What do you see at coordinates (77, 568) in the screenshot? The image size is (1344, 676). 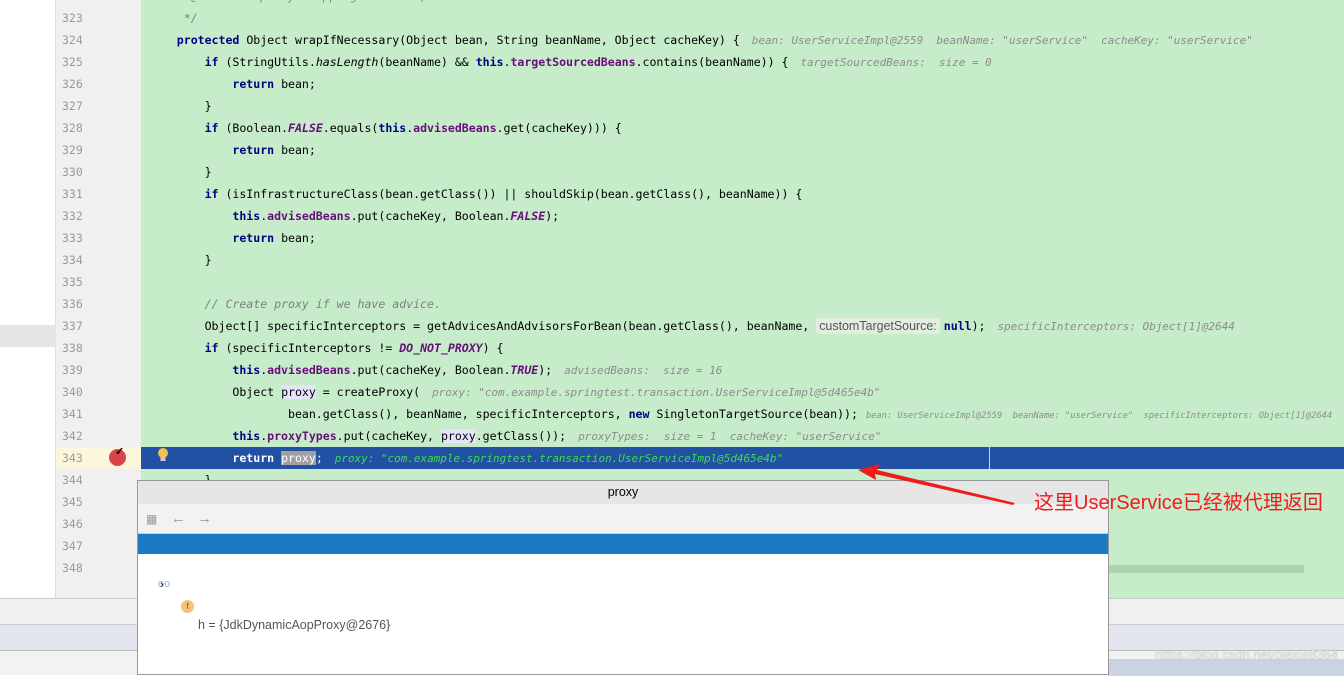 I see `line-number: 348` at bounding box center [77, 568].